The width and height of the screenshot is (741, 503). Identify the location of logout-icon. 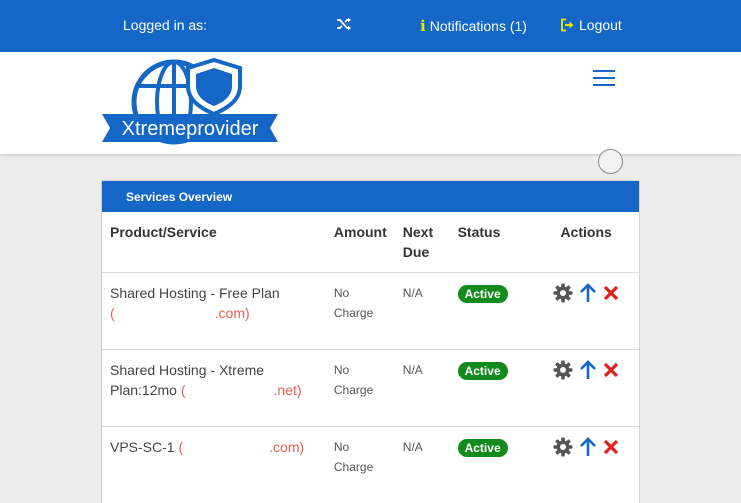
(567, 25).